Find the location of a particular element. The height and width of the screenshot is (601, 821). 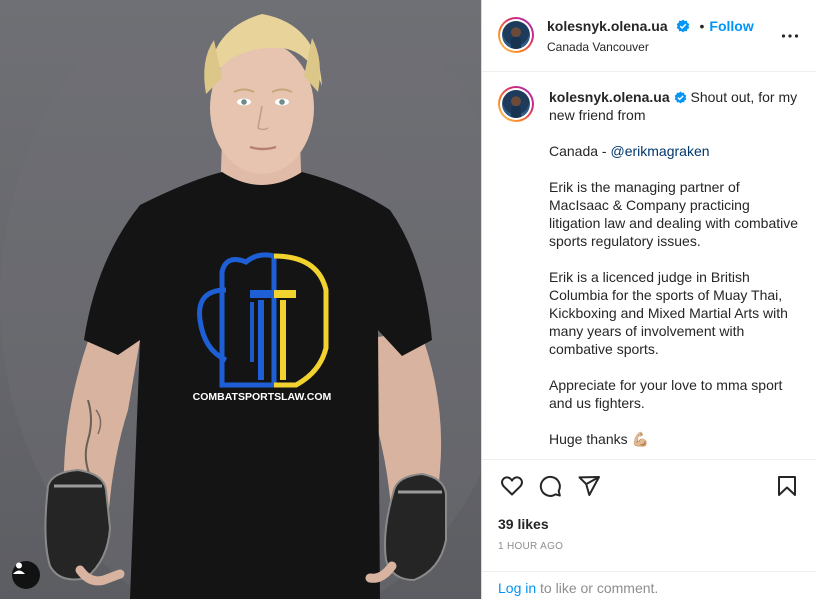

save-button is located at coordinates (787, 486).